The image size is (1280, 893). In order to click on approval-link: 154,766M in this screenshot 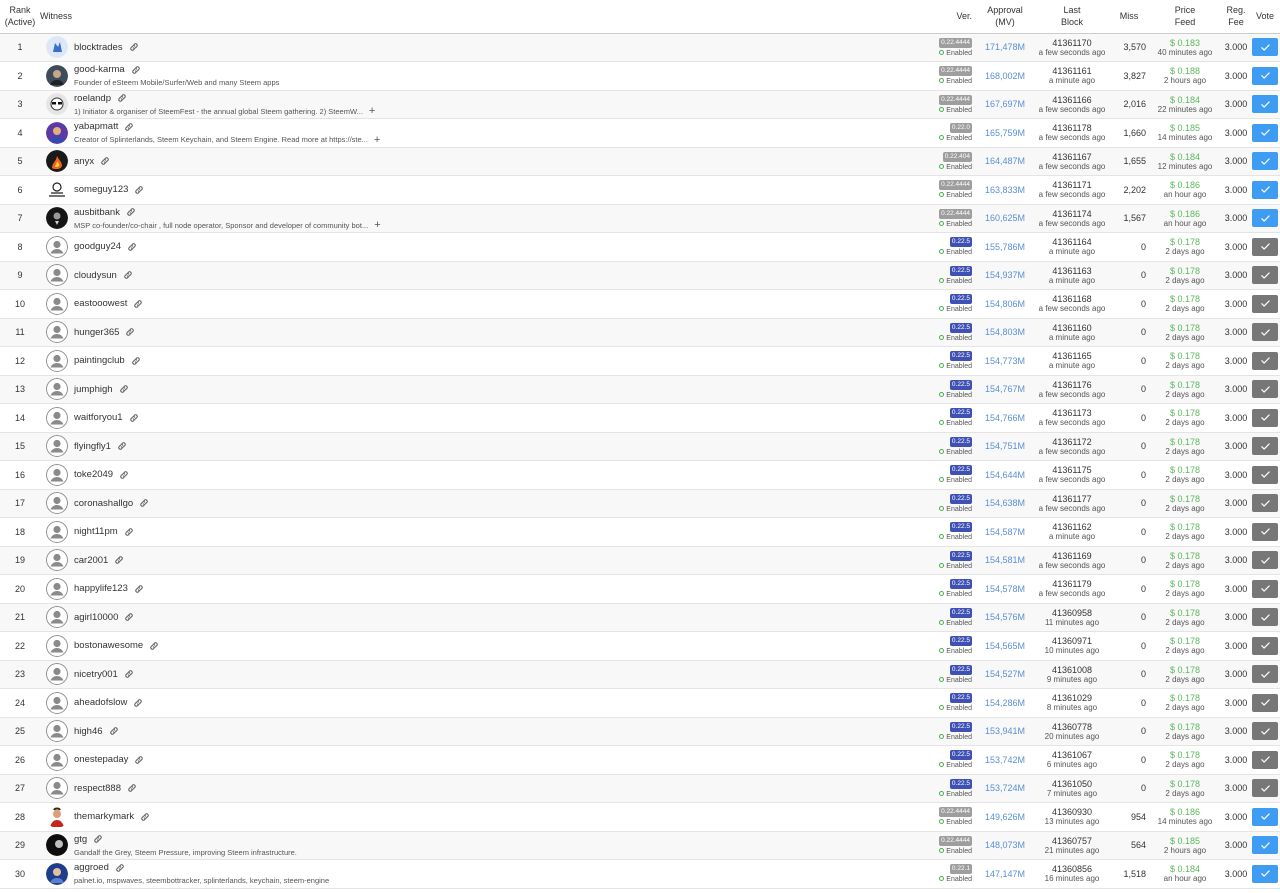, I will do `click(1005, 418)`.